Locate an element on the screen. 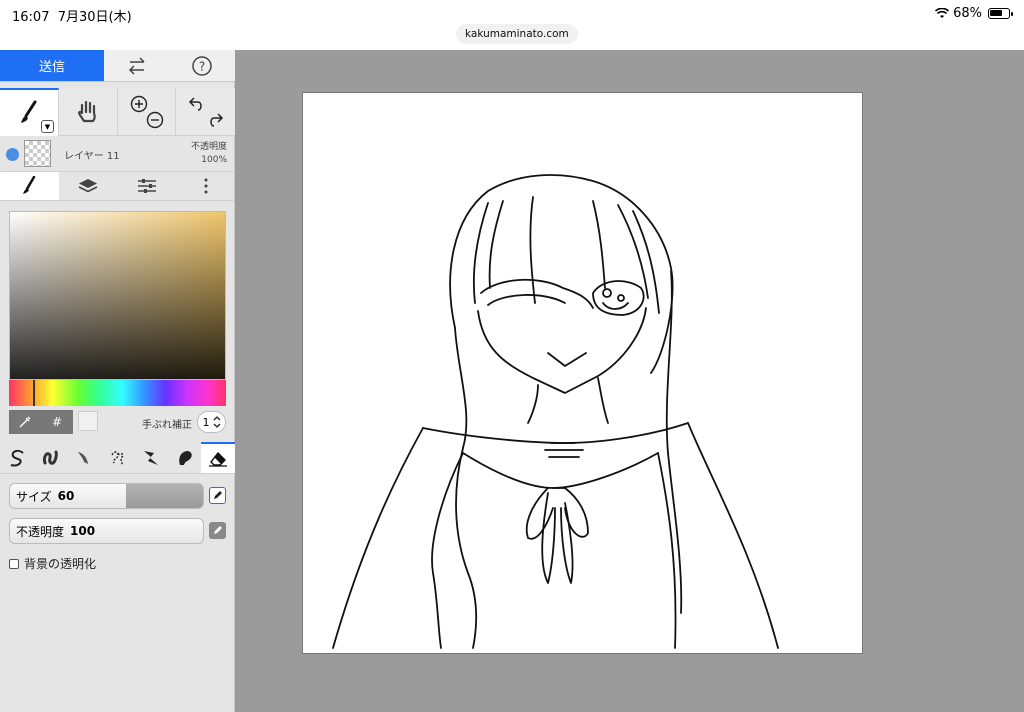 The height and width of the screenshot is (712, 1024). brush-eraser is located at coordinates (218, 457).